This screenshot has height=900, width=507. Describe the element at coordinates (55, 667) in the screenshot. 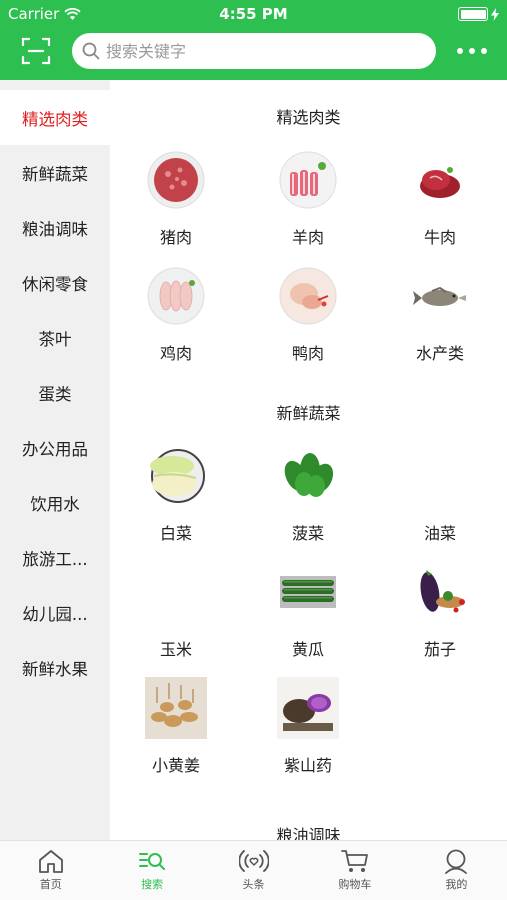

I see `sidebar-item-fruit: 新鲜水果` at that location.